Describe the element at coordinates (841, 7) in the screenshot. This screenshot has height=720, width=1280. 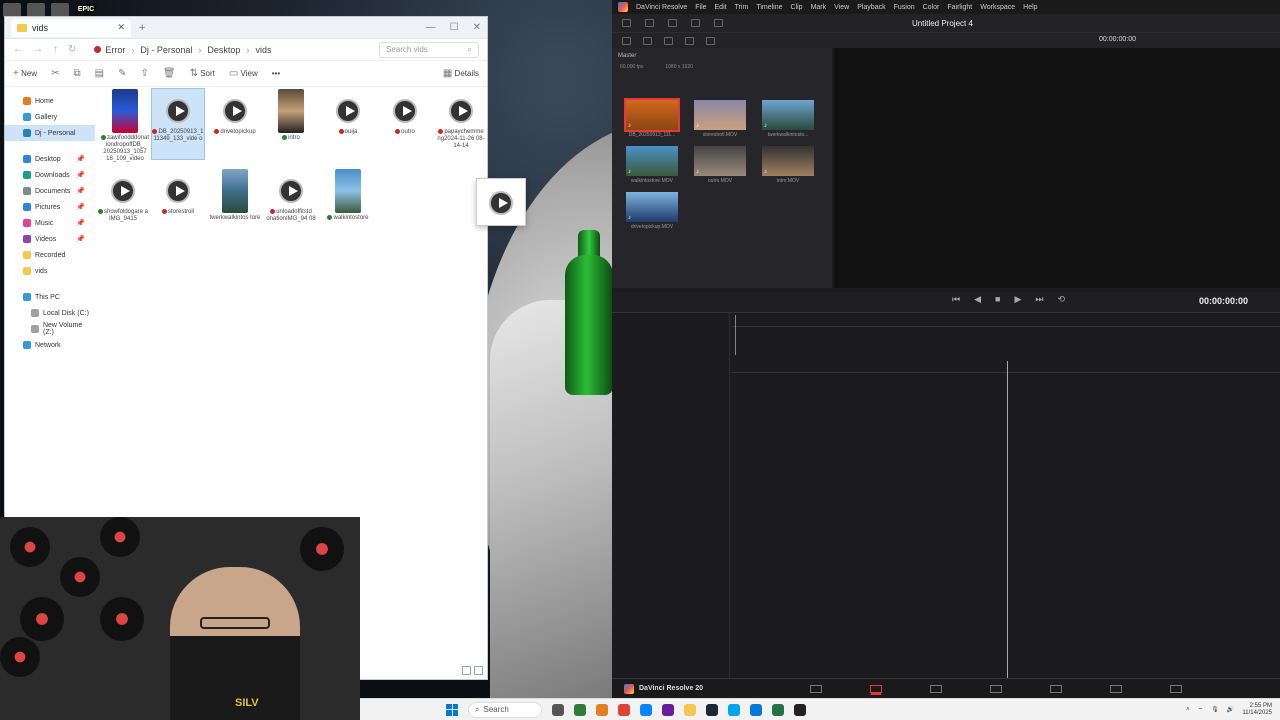
I see `menu-item: View` at that location.